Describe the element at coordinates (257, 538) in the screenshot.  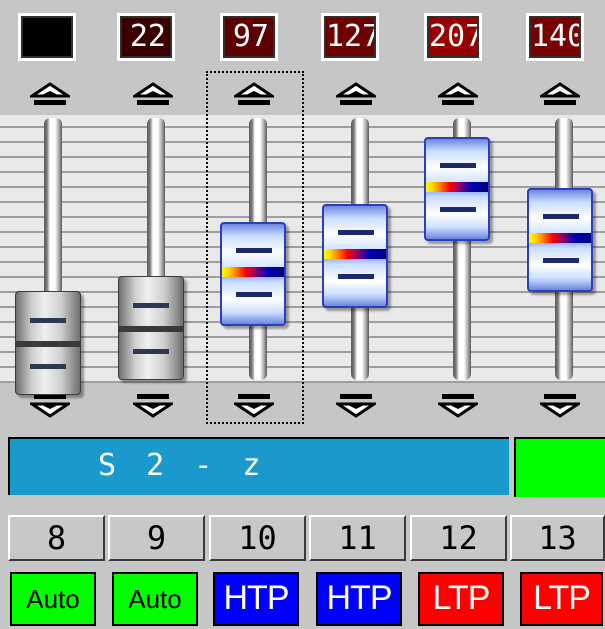
I see `channel-number-10: 10` at that location.